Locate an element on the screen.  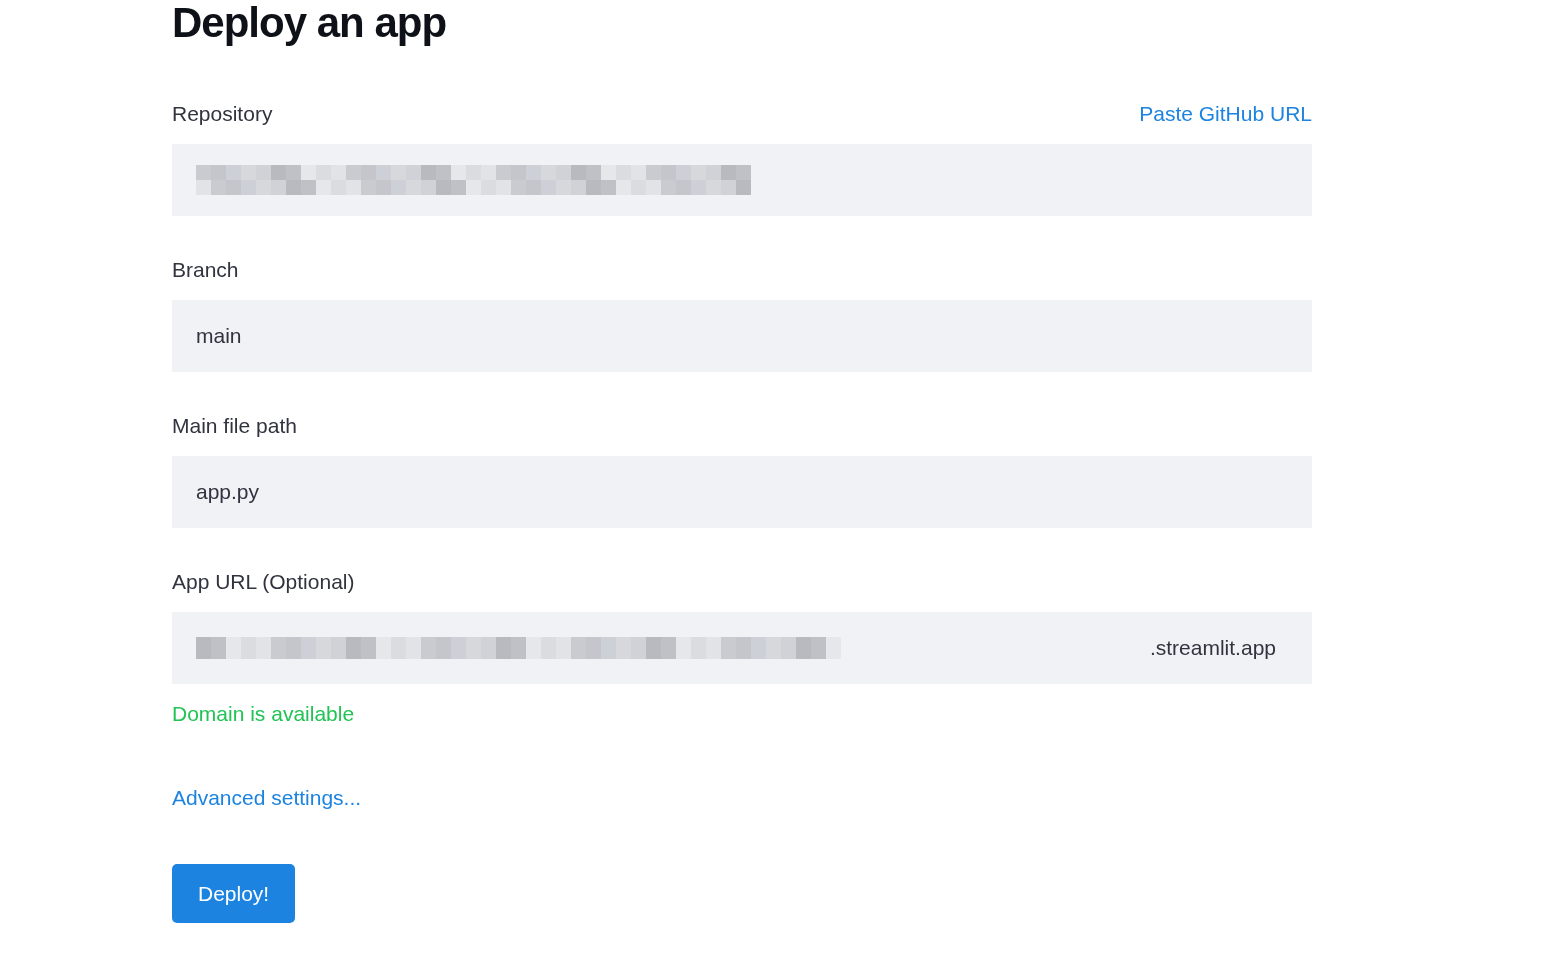
deploy-button: Deploy! is located at coordinates (234, 893).